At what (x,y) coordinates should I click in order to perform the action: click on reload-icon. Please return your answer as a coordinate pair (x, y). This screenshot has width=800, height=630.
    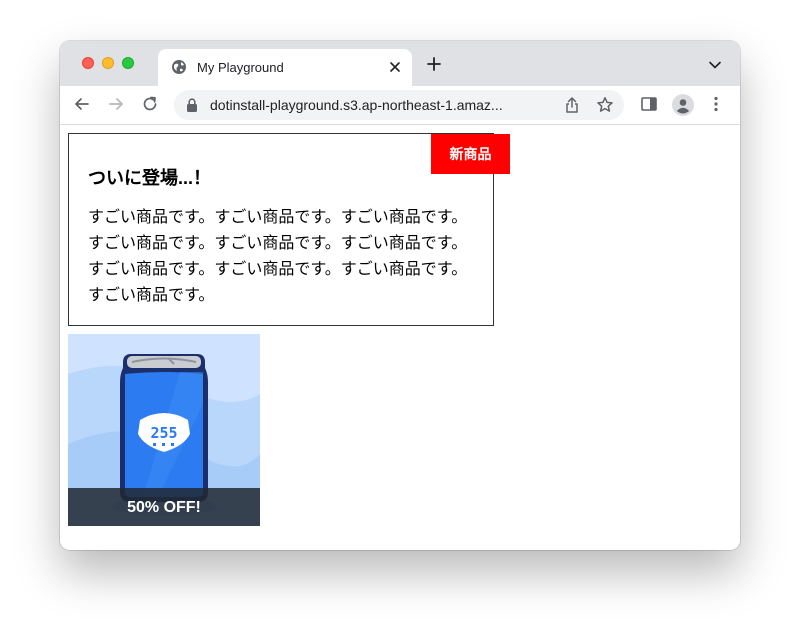
    Looking at the image, I should click on (150, 104).